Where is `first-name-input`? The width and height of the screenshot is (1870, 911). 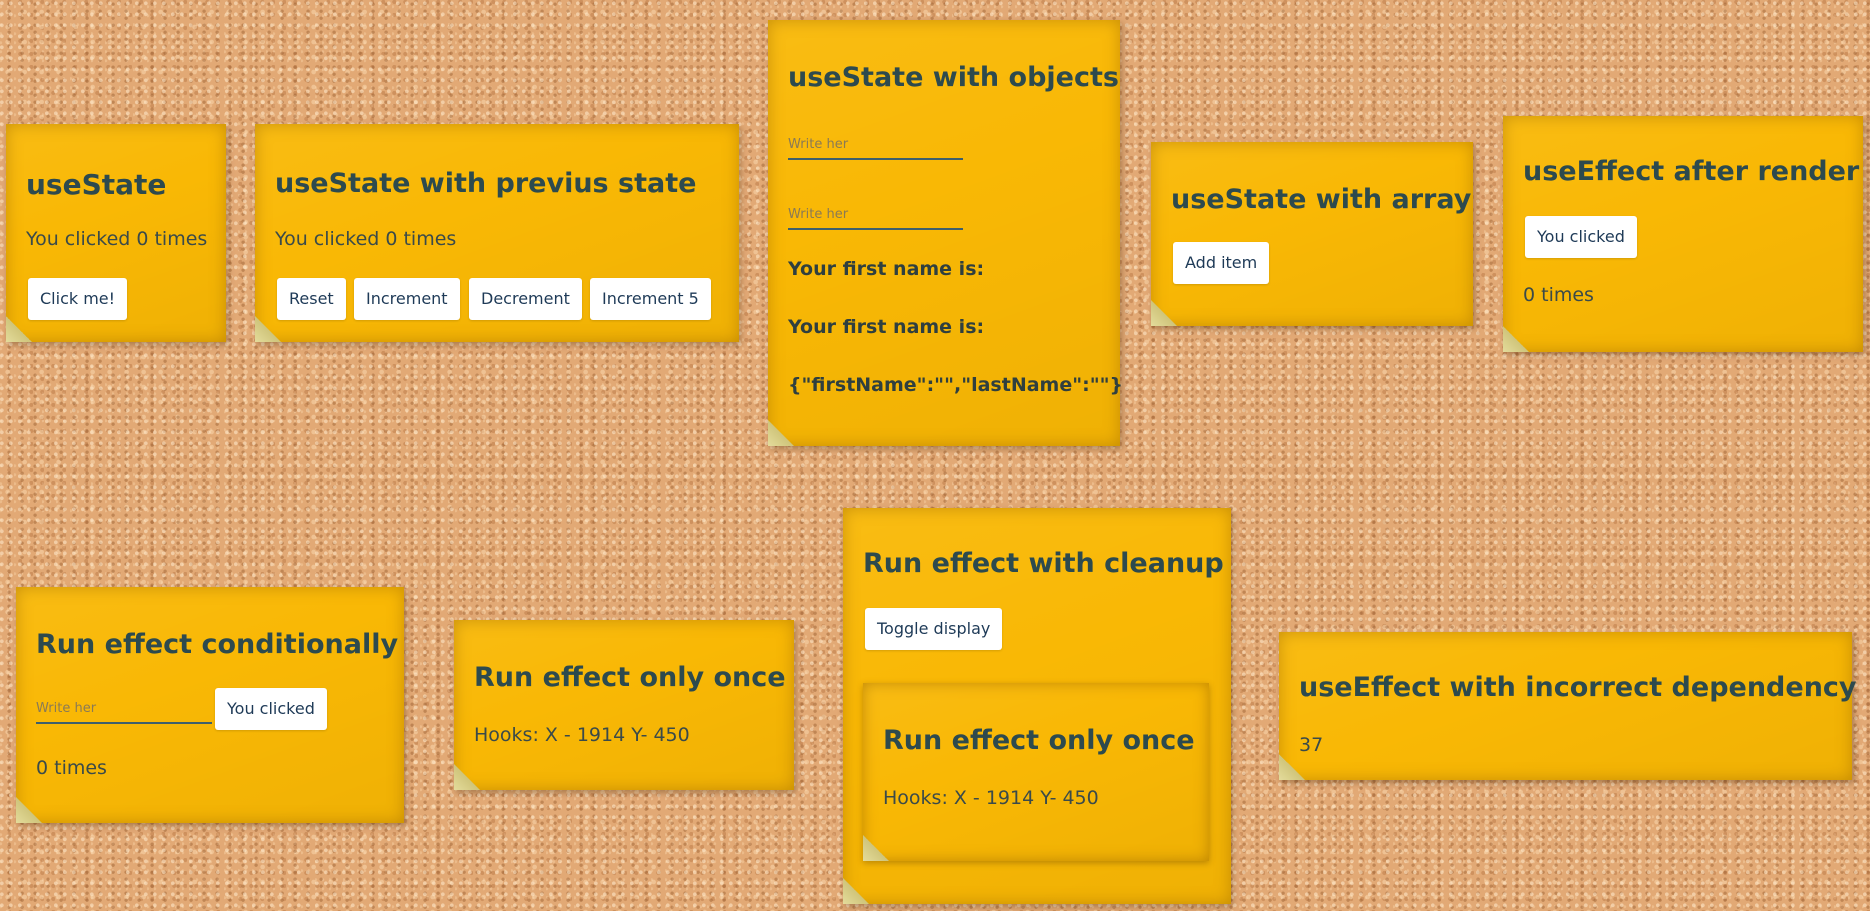 first-name-input is located at coordinates (875, 145).